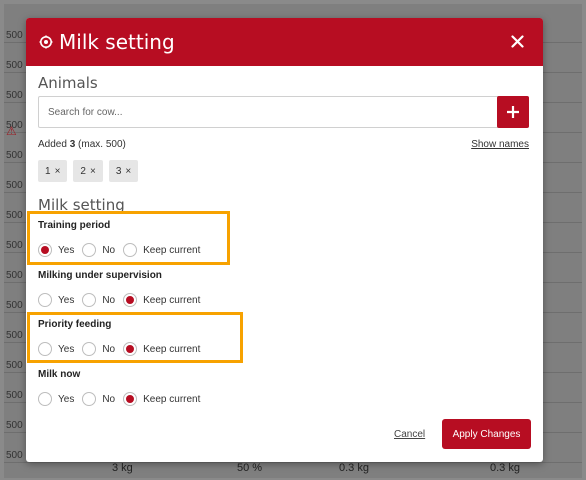  Describe the element at coordinates (118, 171) in the screenshot. I see `chip-label: 3` at that location.